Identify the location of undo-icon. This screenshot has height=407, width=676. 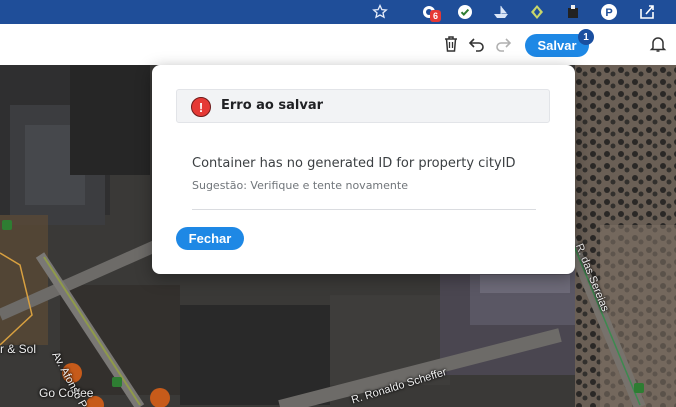
(477, 44).